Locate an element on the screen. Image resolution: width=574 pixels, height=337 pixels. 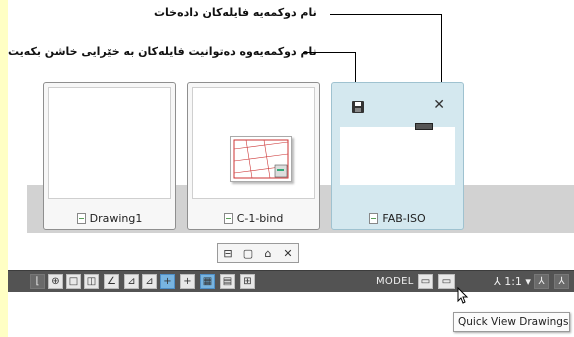
auto-scale-icon: ⅄ is located at coordinates (561, 281).